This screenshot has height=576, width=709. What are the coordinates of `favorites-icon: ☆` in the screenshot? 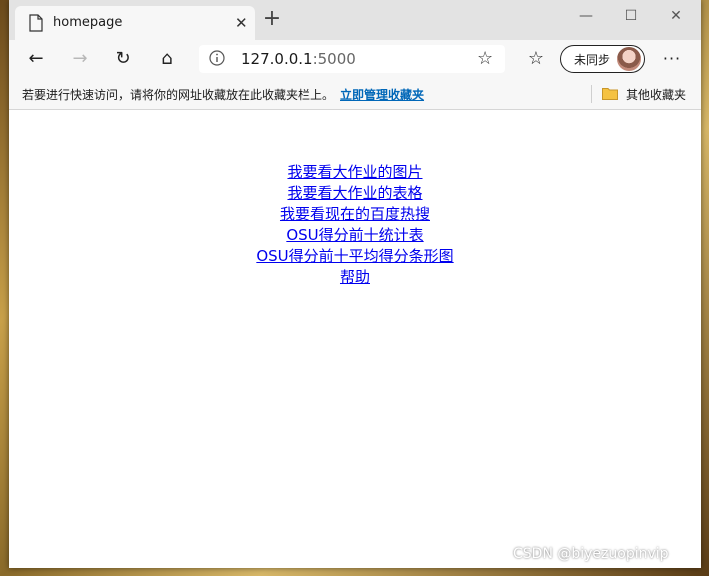 It's located at (536, 59).